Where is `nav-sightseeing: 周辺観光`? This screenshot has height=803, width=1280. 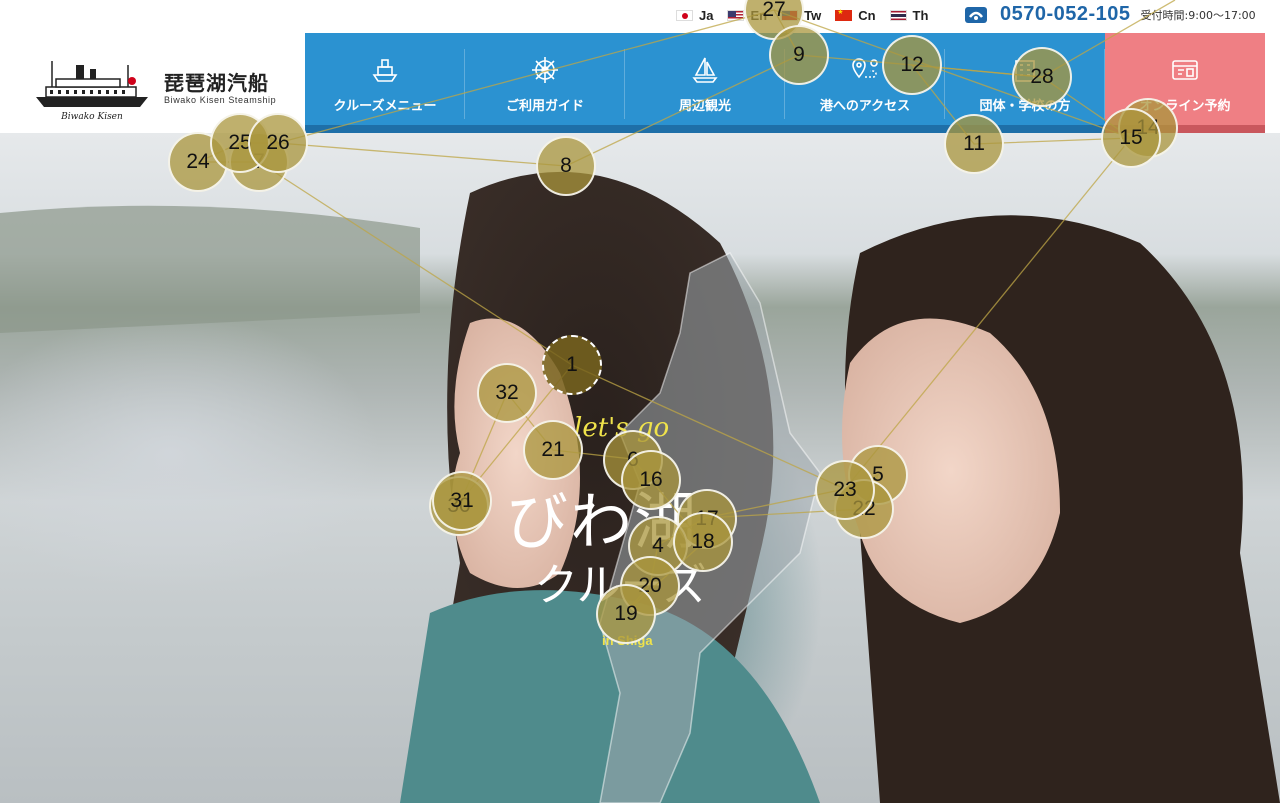 nav-sightseeing: 周辺観光 is located at coordinates (705, 83).